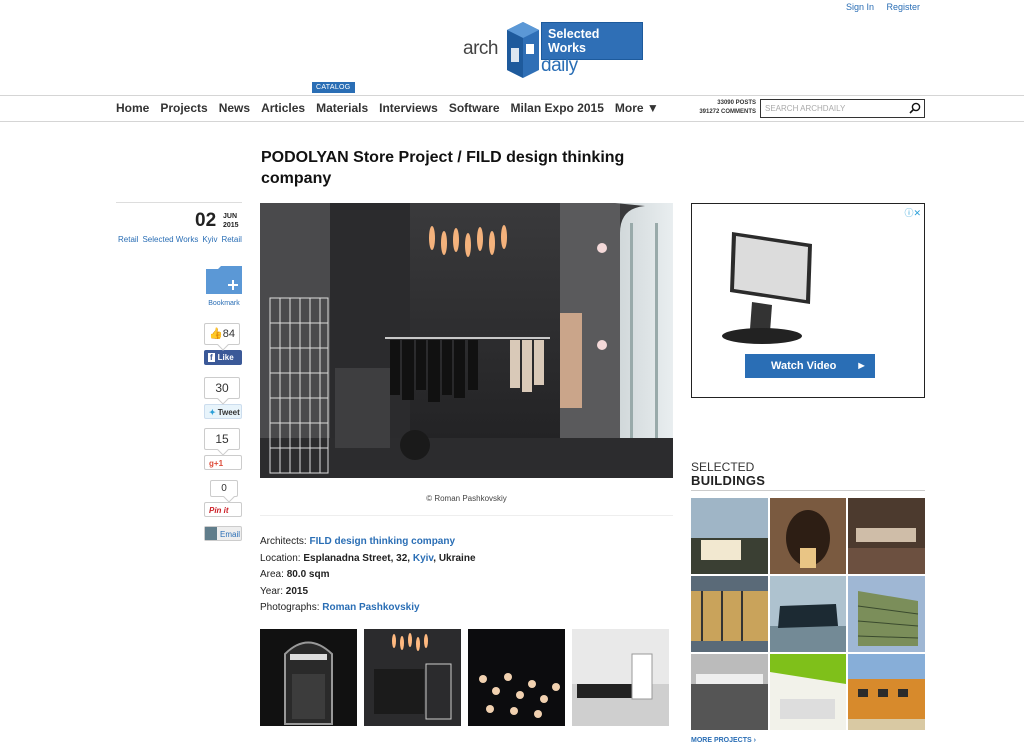 Image resolution: width=1024 pixels, height=747 pixels. I want to click on article-tags: Retail Selected Works Kyiv Retail, so click(180, 239).